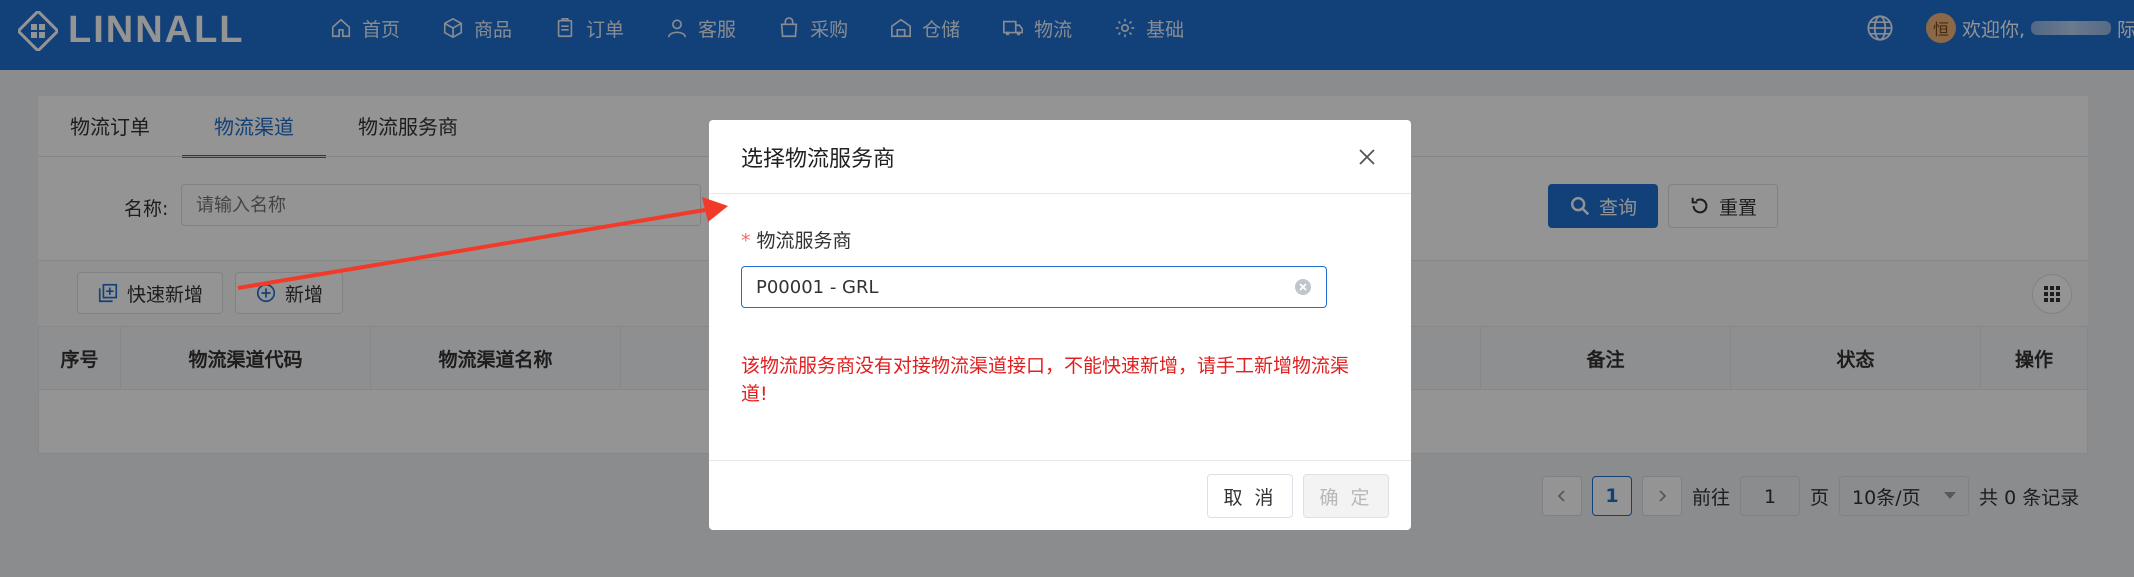 This screenshot has width=2134, height=577. I want to click on provider-select: P00001 - GRL, so click(1034, 287).